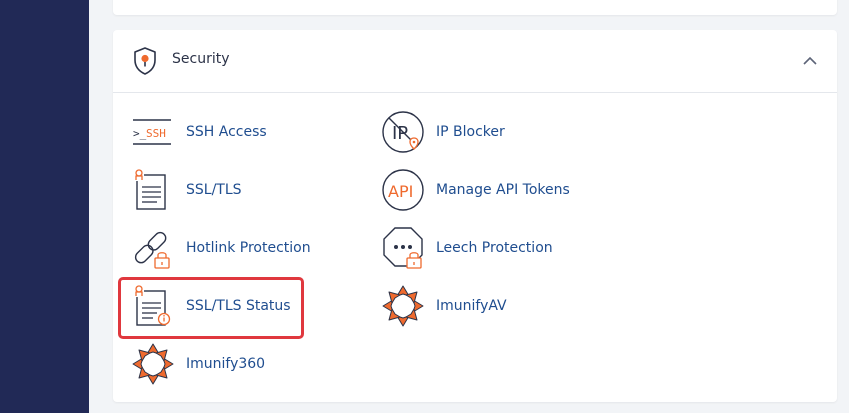  Describe the element at coordinates (154, 190) in the screenshot. I see `ssl-tls-icon` at that location.